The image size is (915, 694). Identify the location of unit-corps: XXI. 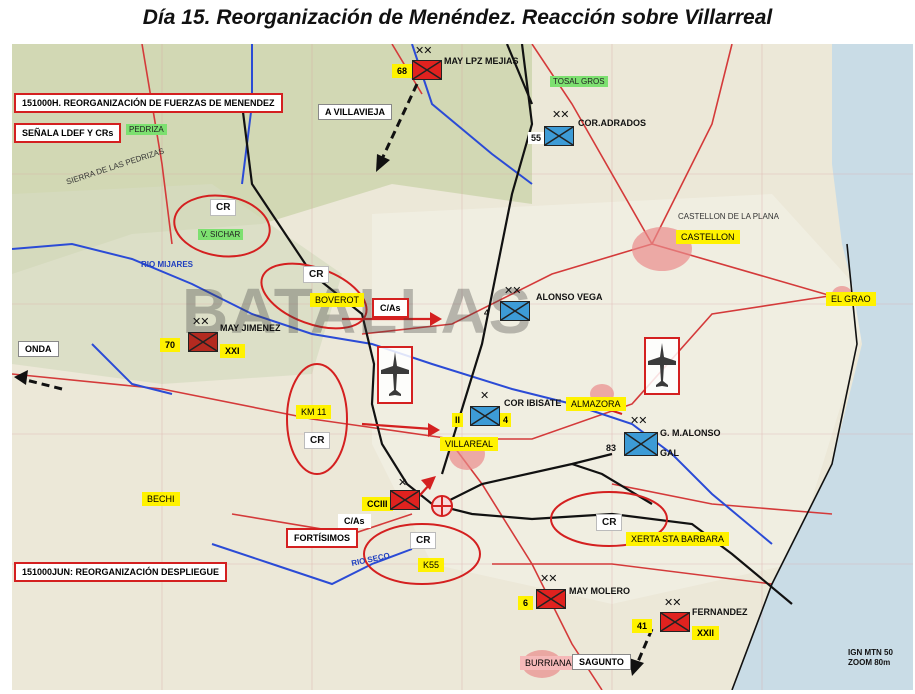
(232, 351).